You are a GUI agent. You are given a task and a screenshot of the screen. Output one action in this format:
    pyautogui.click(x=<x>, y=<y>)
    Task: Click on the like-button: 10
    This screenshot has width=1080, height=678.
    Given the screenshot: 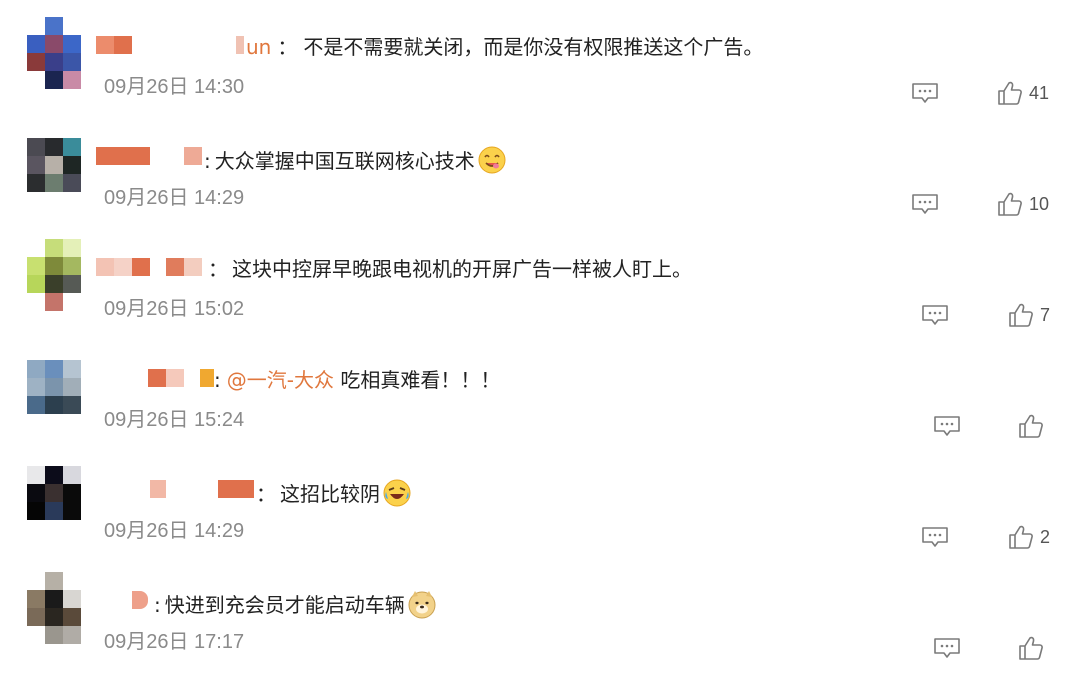 What is the action you would take?
    pyautogui.click(x=1023, y=204)
    